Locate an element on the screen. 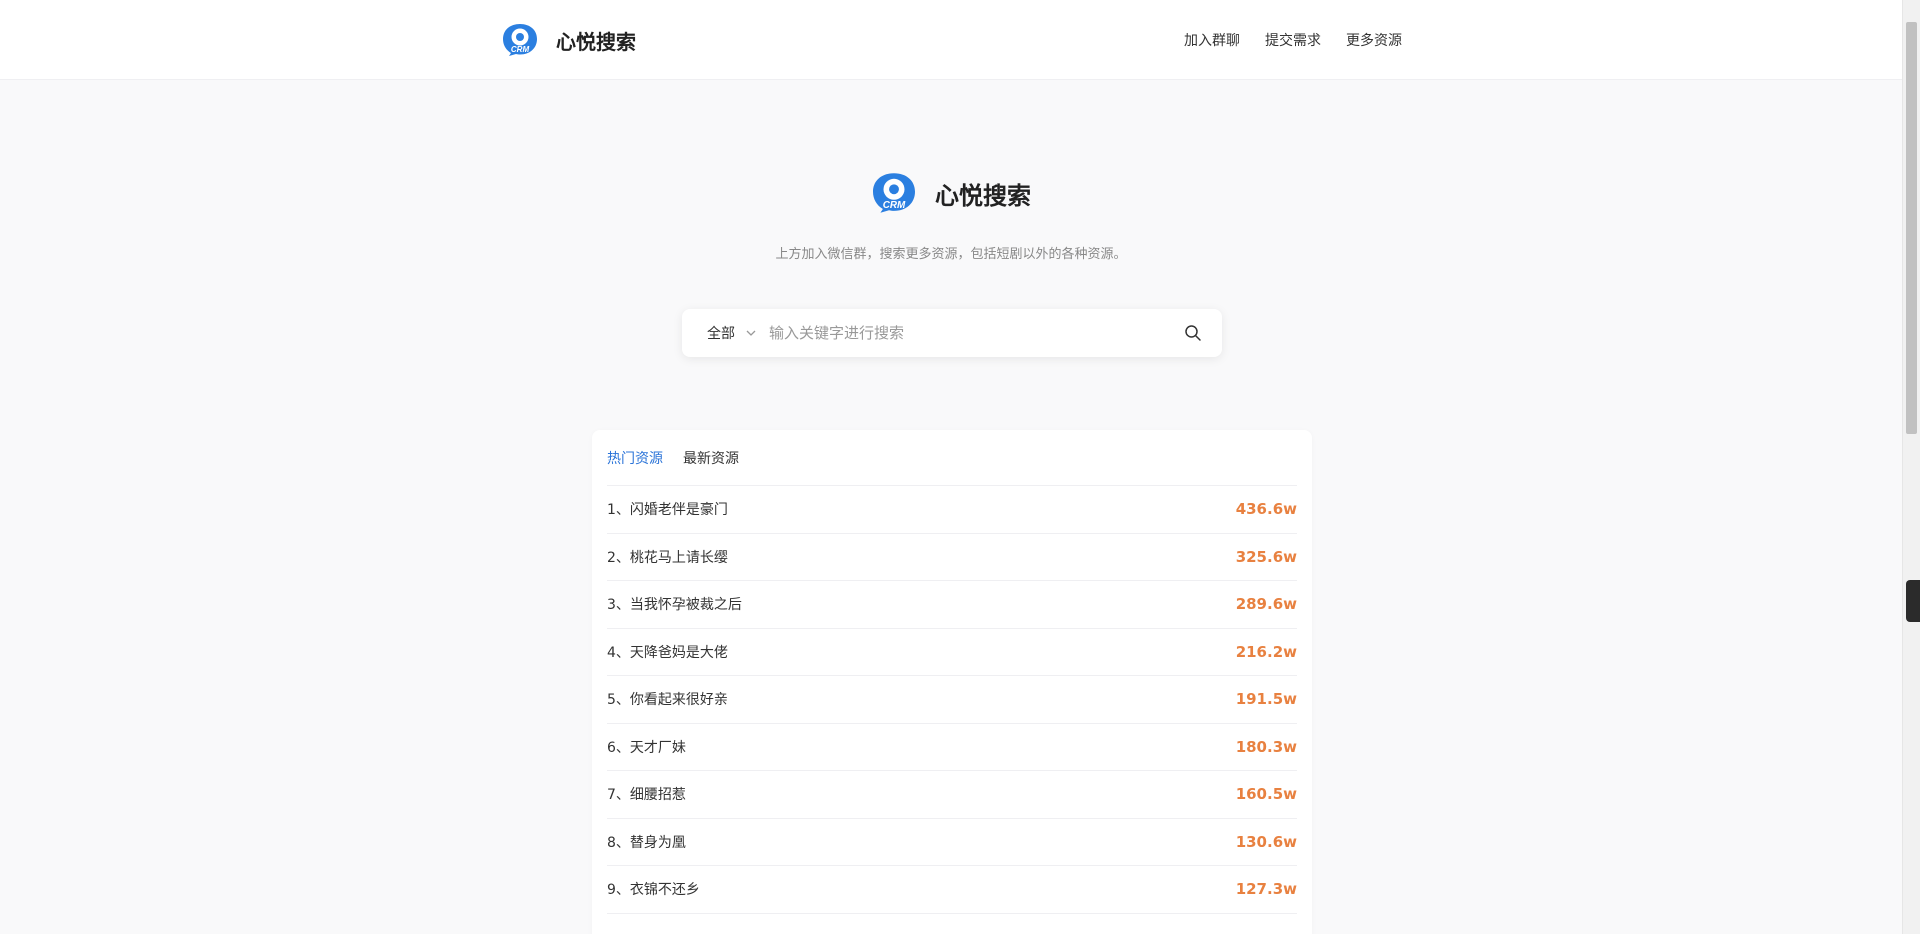 This screenshot has width=1920, height=934. list-item-title: 6、天才厂妹 is located at coordinates (646, 747).